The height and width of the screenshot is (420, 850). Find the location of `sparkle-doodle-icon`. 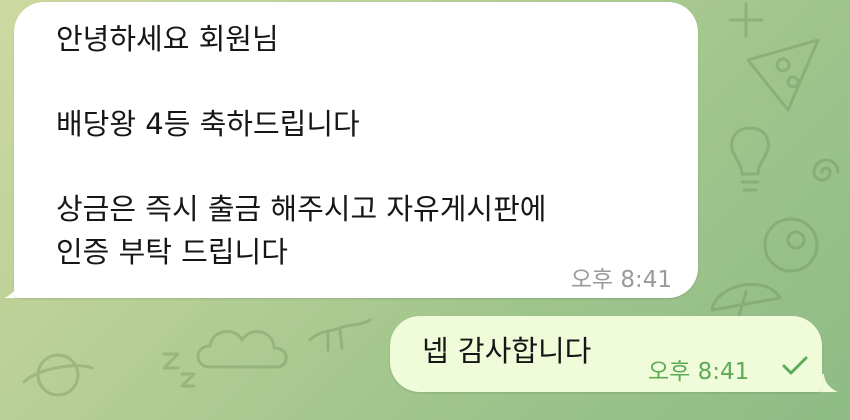

sparkle-doodle-icon is located at coordinates (746, 20).